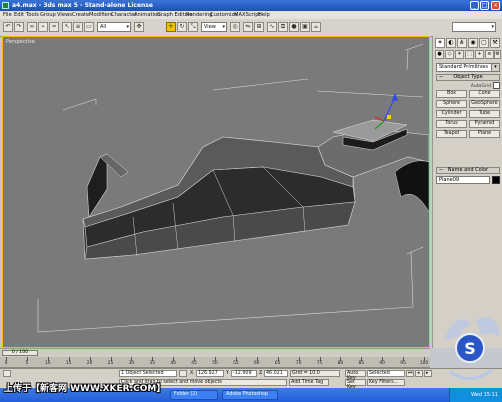 This screenshot has width=502, height=402. Describe the element at coordinates (148, 373) in the screenshot. I see `selection-count-field: 1 Object Selected` at that location.